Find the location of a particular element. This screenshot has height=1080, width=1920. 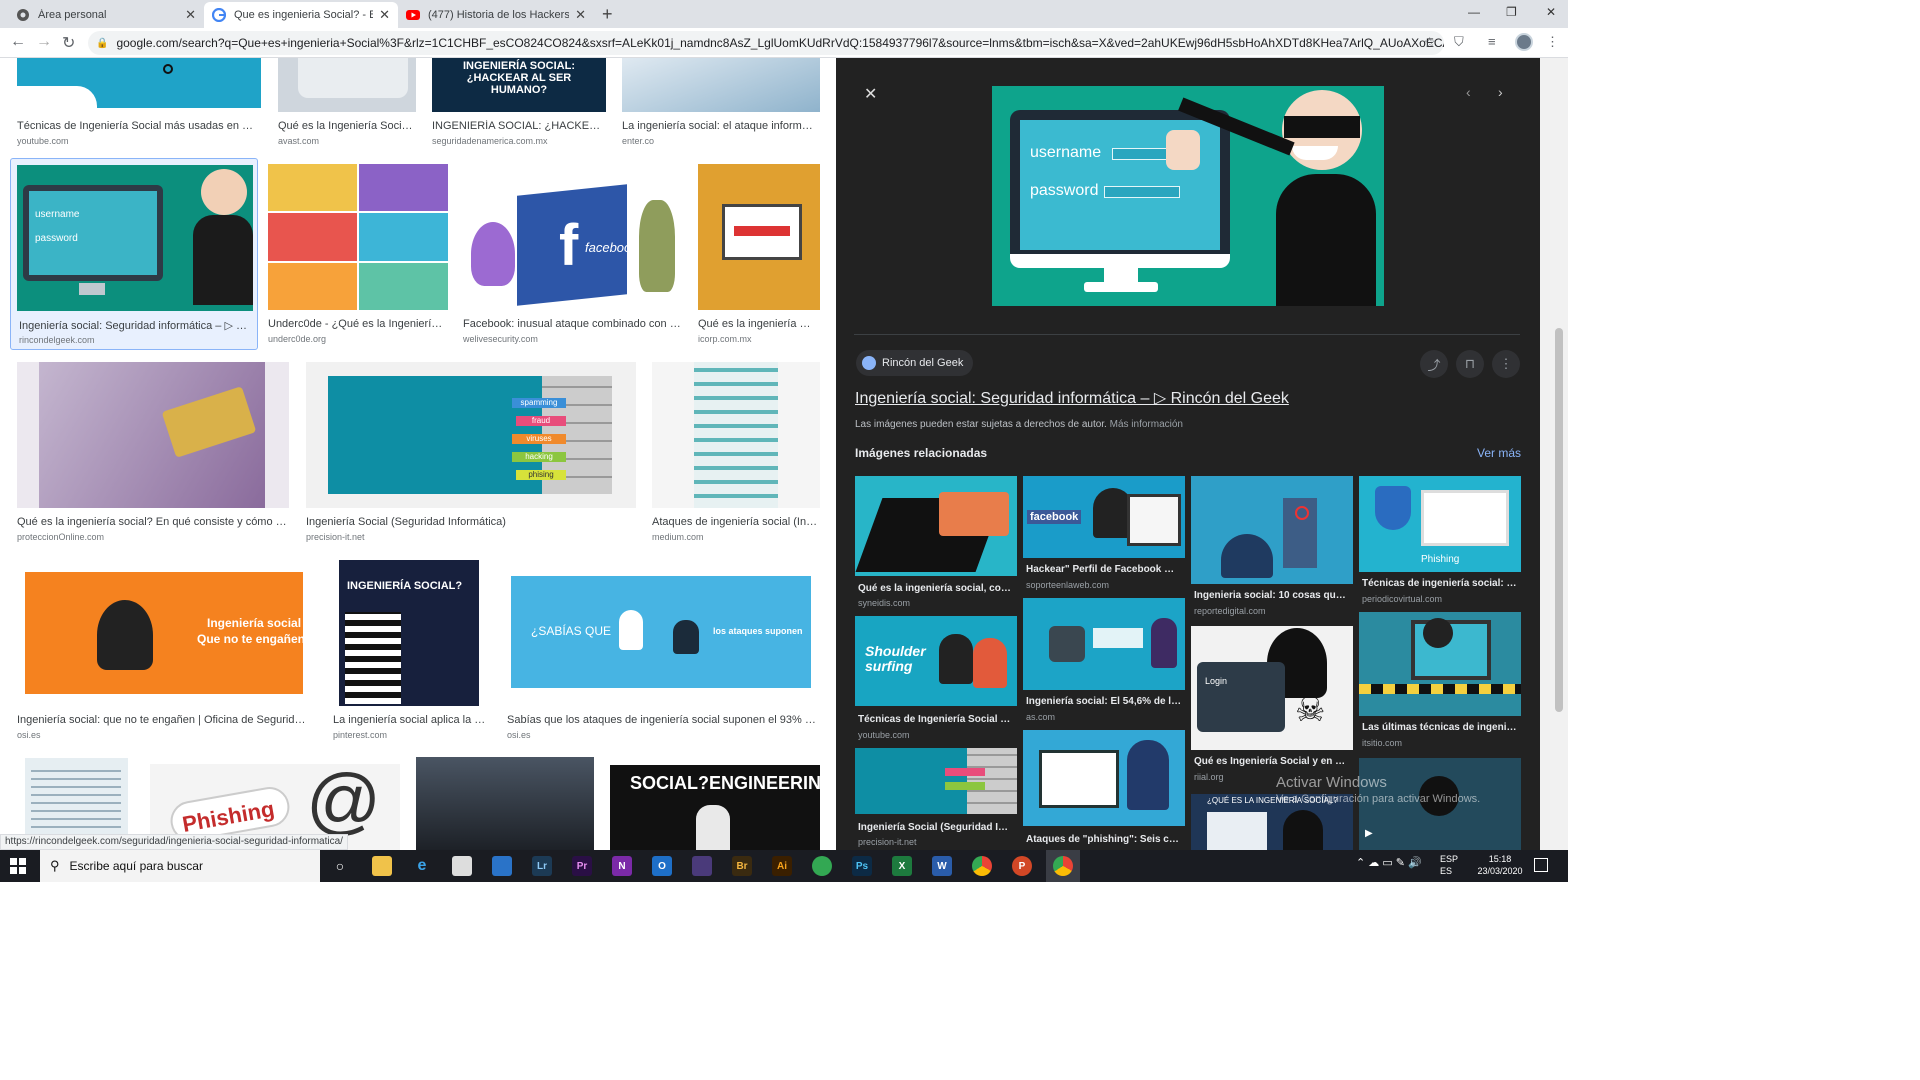

premiere-icon: Pr is located at coordinates (582, 866).